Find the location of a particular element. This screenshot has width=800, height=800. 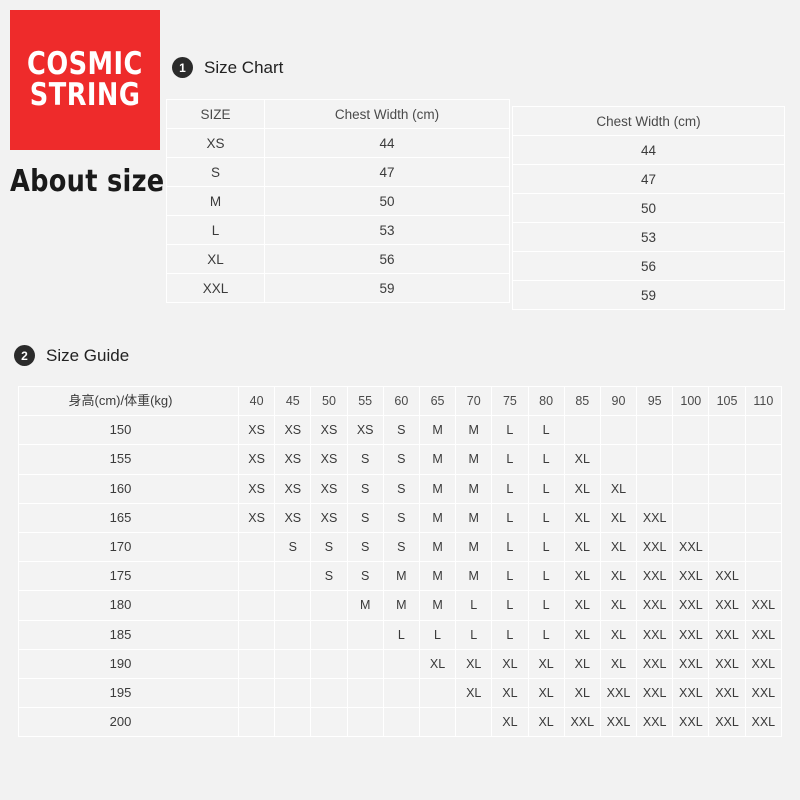

column-header-weight: 70 is located at coordinates (474, 401).